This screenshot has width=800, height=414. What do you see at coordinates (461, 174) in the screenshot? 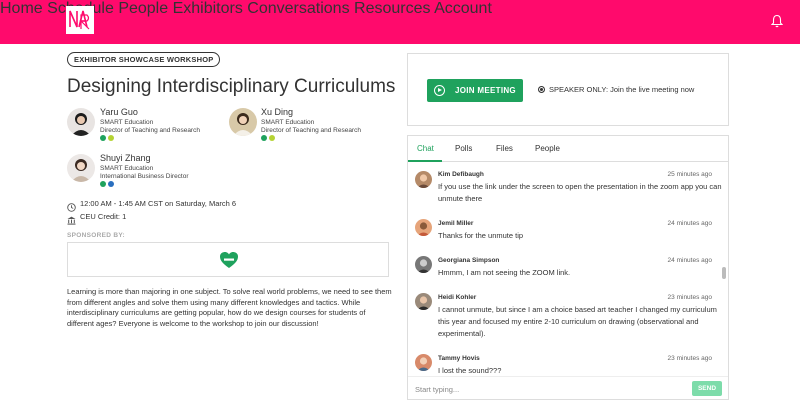
I see `message-author: Kim Defibaugh` at bounding box center [461, 174].